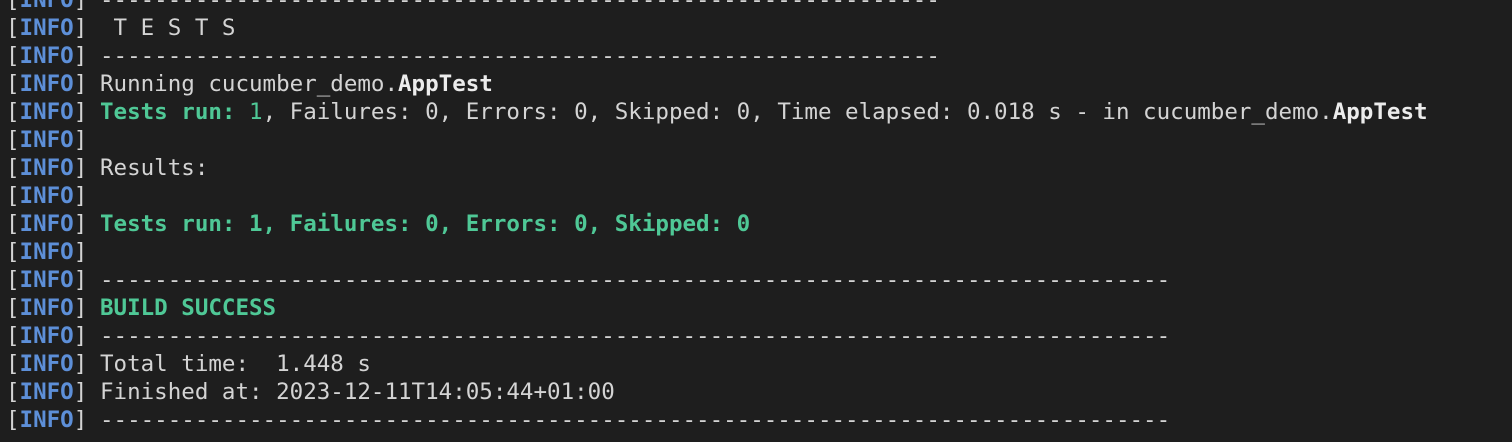 The height and width of the screenshot is (442, 1512). I want to click on log-text-segment: T E S T S, so click(168, 28).